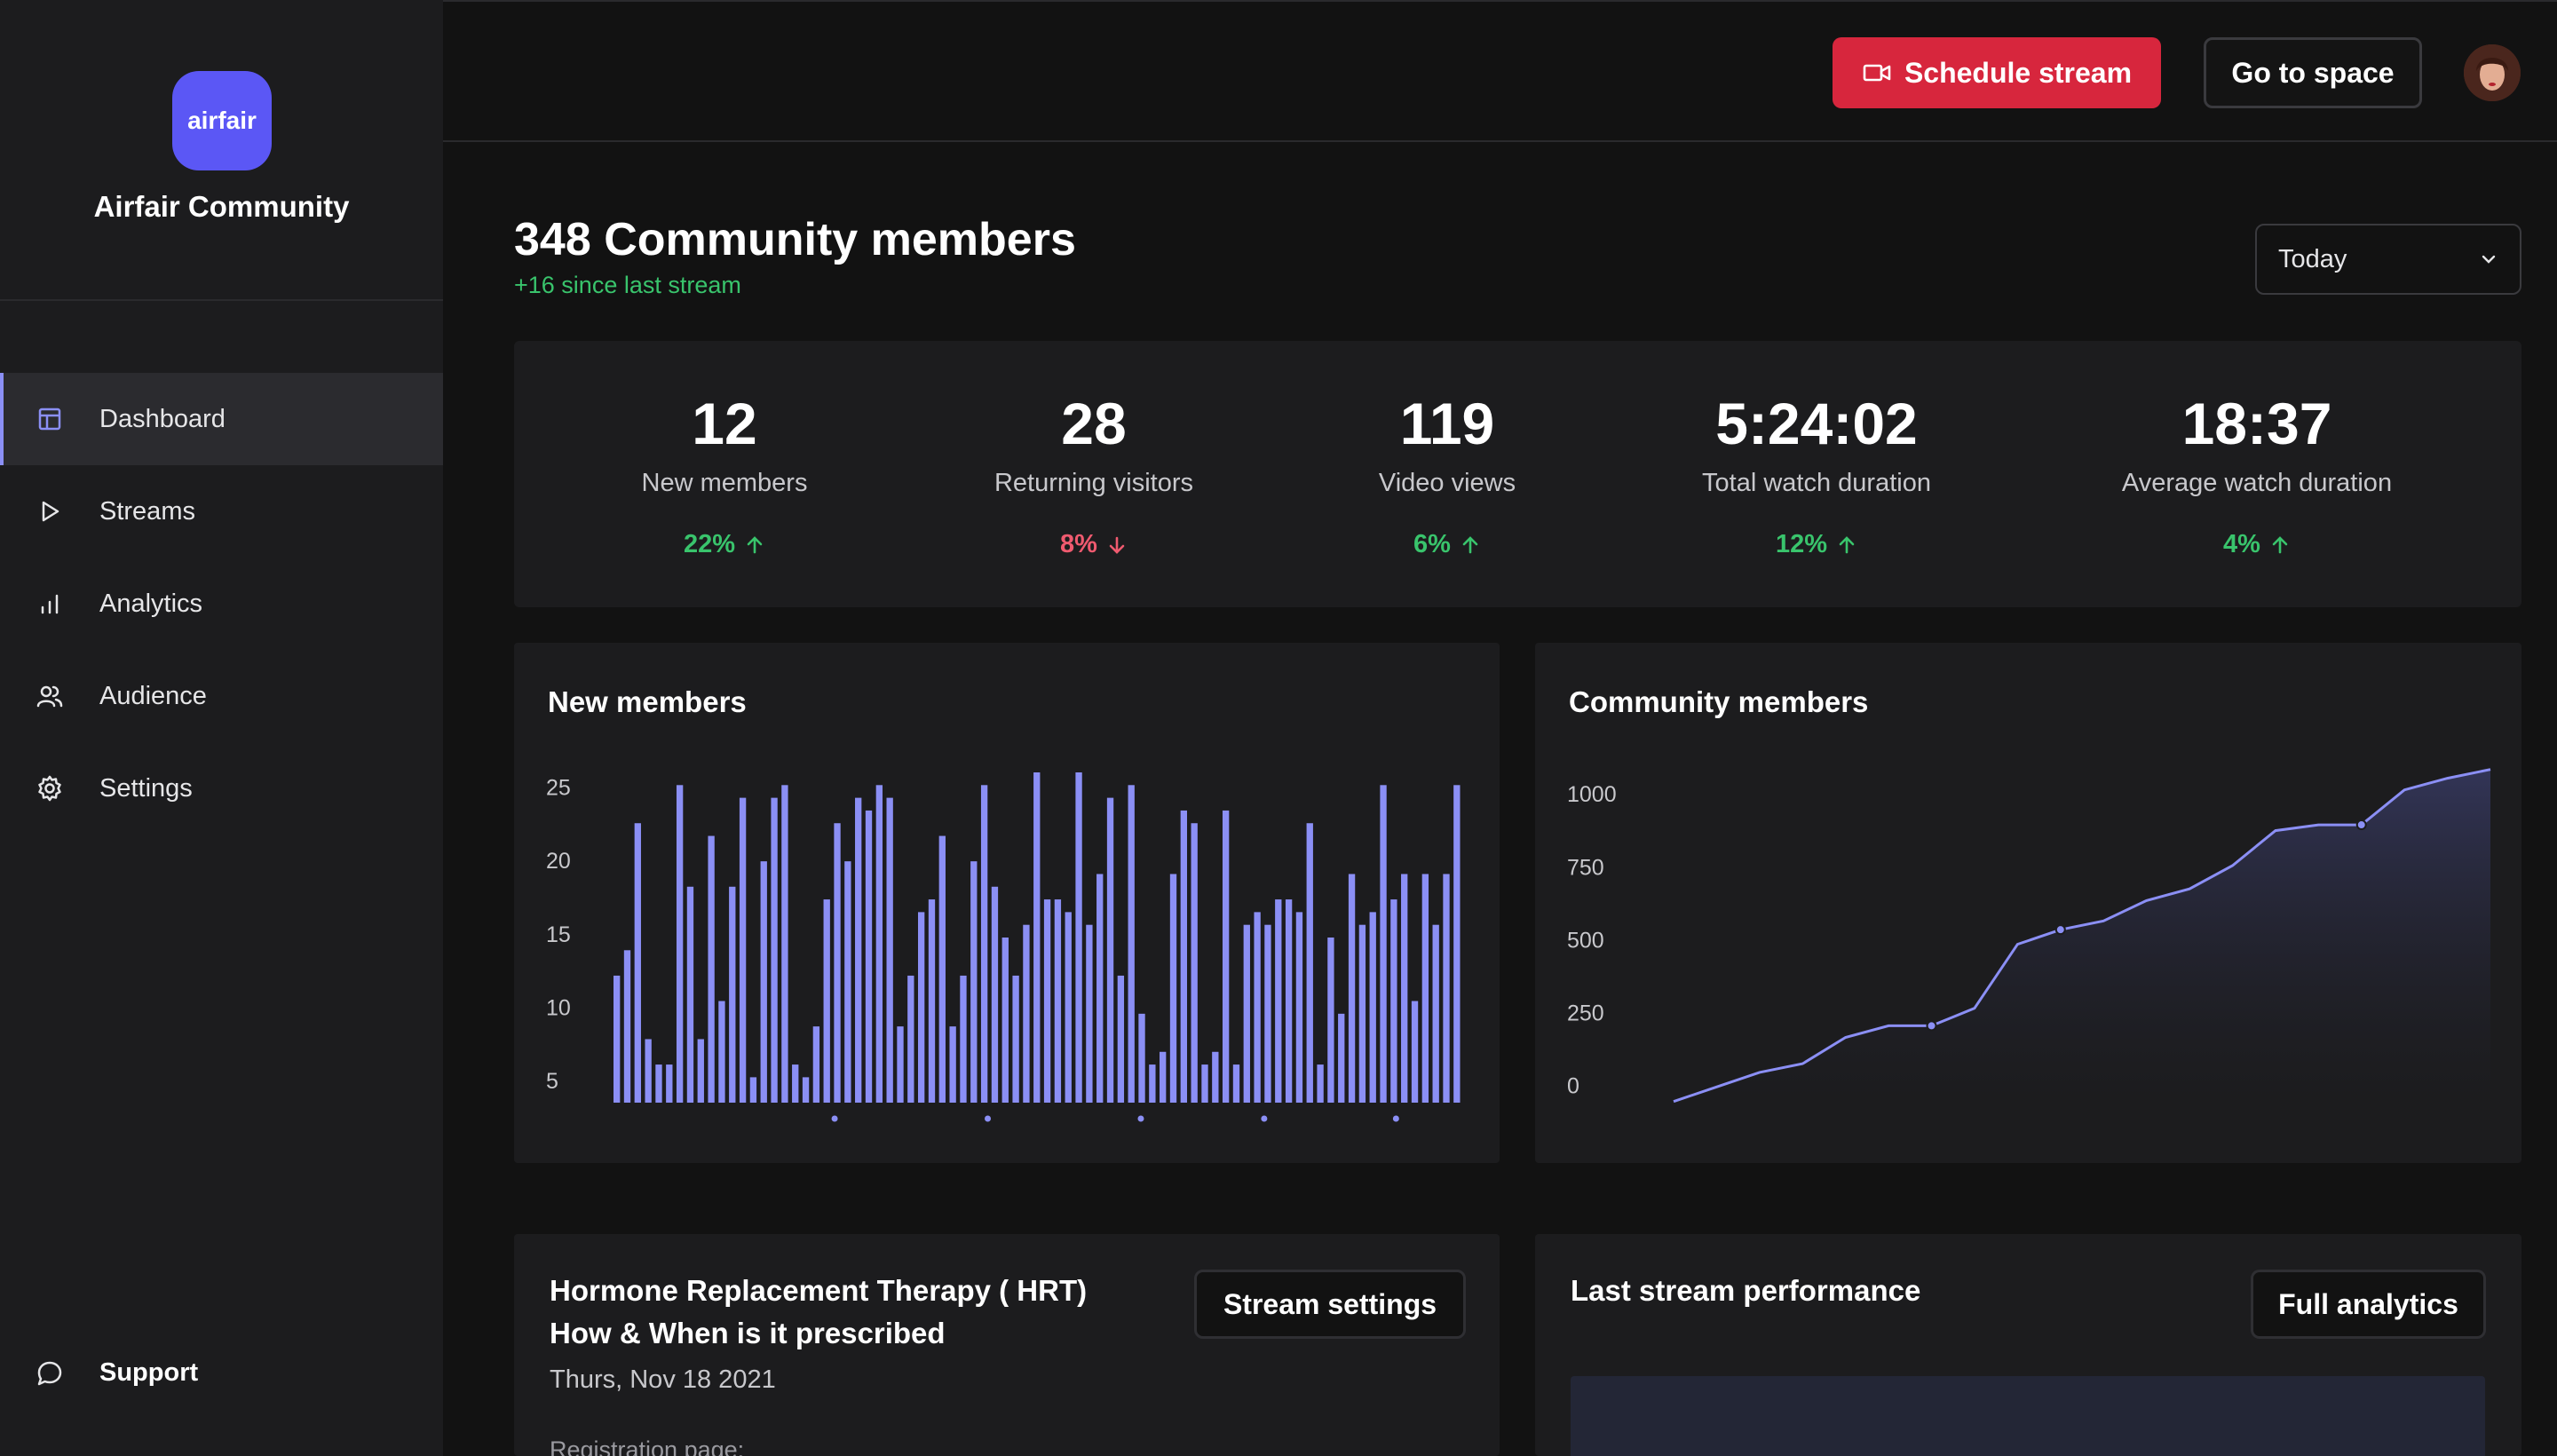 The height and width of the screenshot is (1456, 2557). Describe the element at coordinates (1330, 1304) in the screenshot. I see `stream-settings-button: Stream settings` at that location.